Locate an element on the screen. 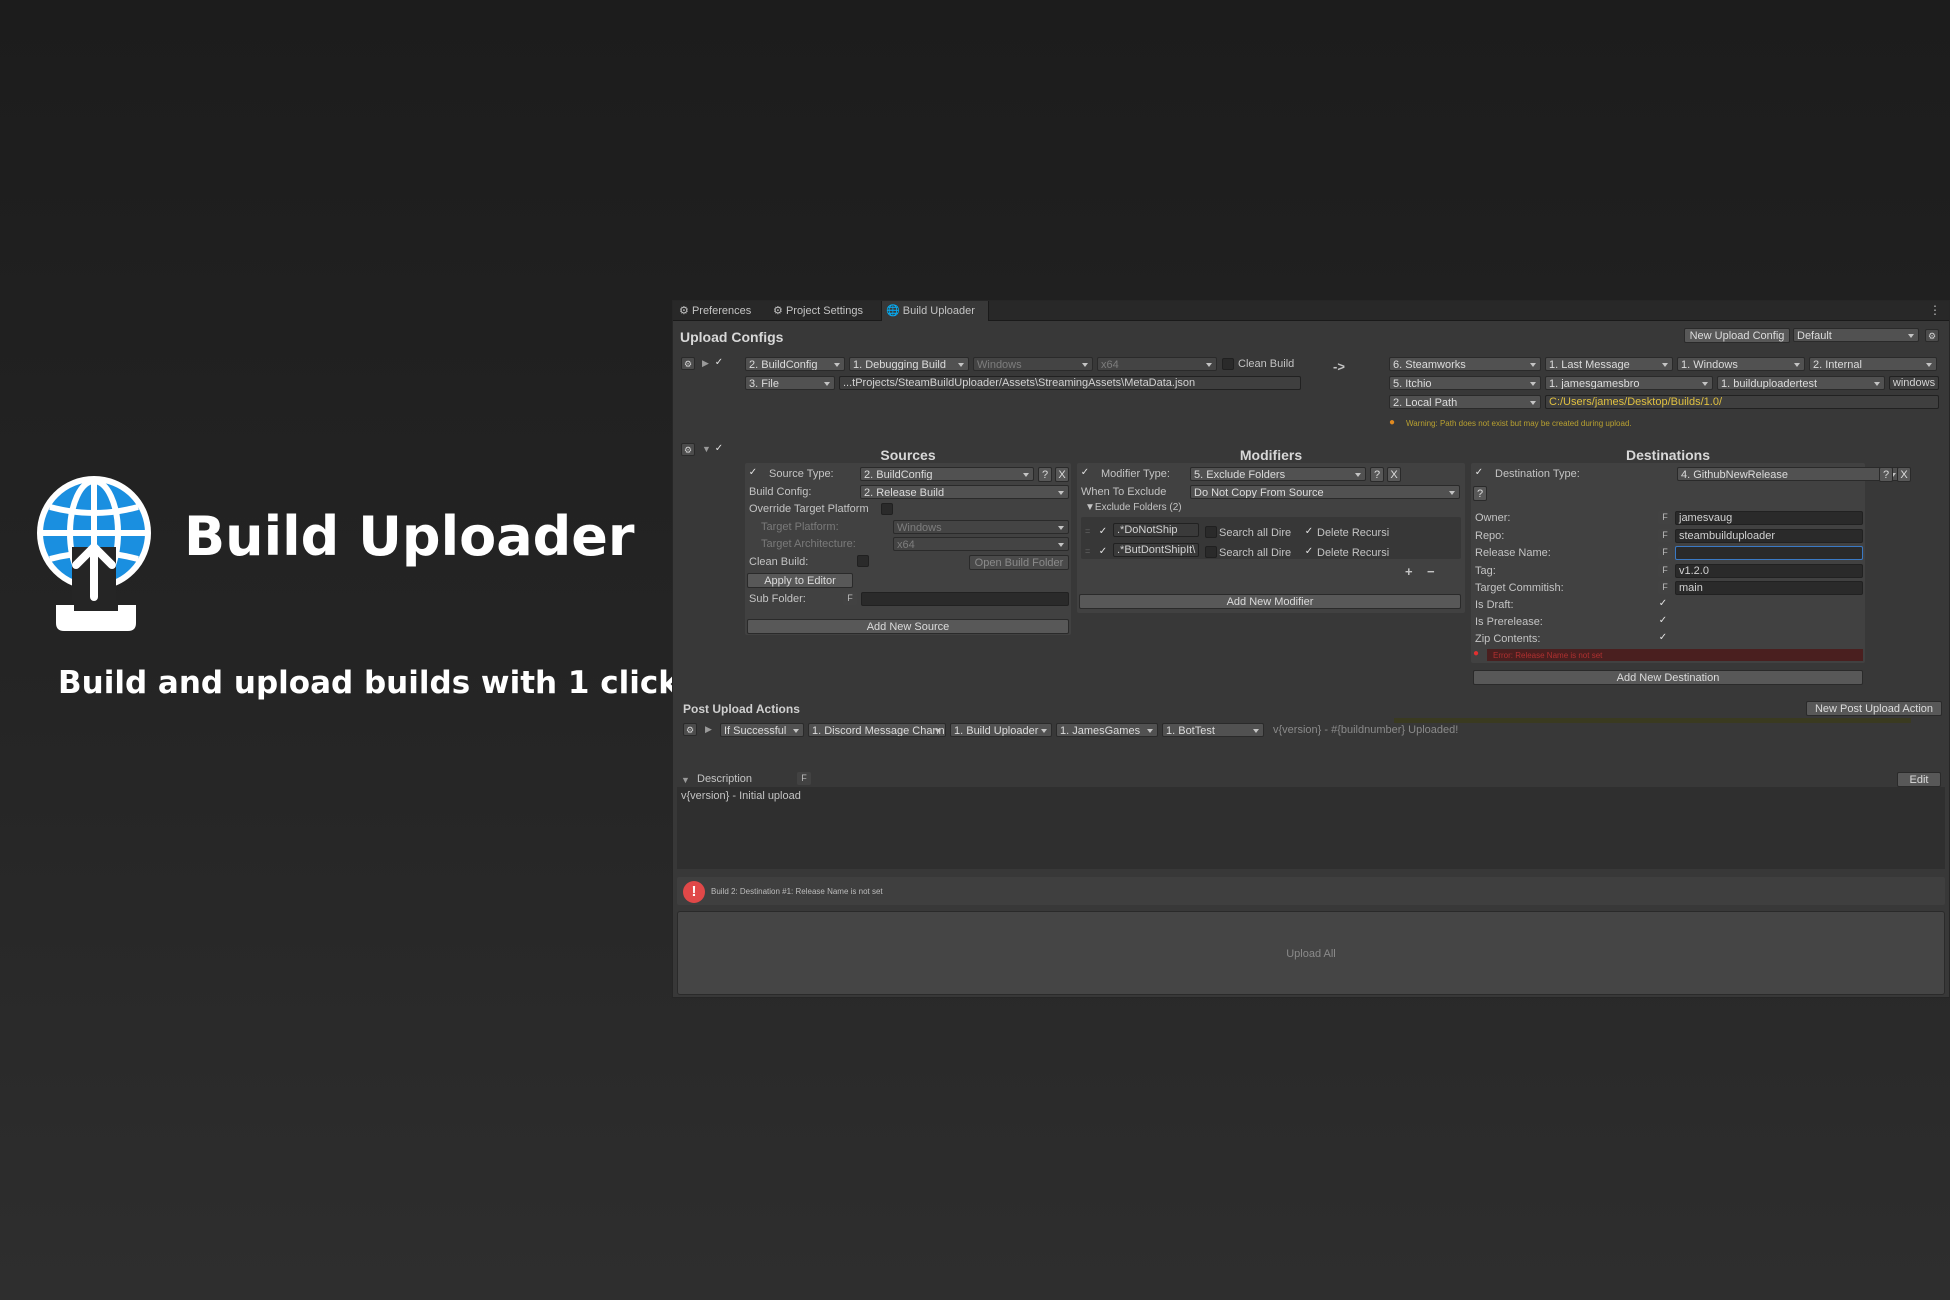 The image size is (1950, 1300). build-config-dropdown: 2. Release Build is located at coordinates (964, 492).